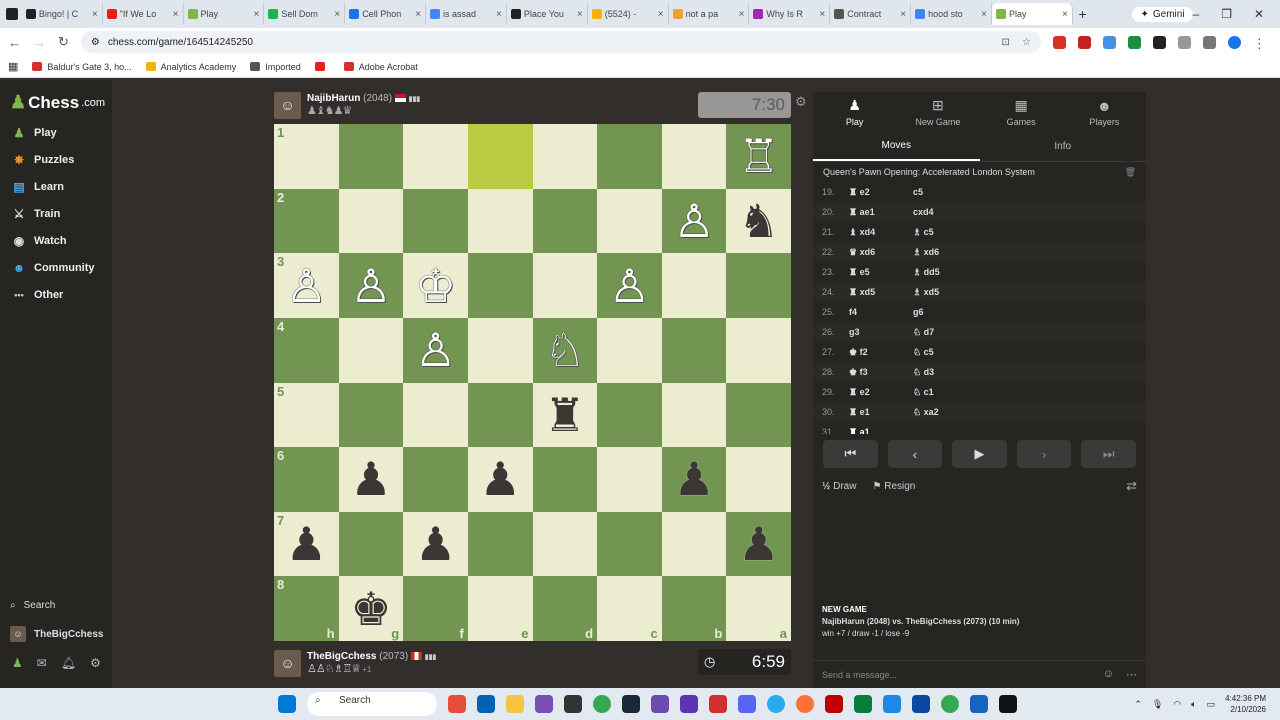 Image resolution: width=1280 pixels, height=720 pixels. What do you see at coordinates (57, 102) in the screenshot?
I see `chesscom-logo: ♟ Chess .com` at bounding box center [57, 102].